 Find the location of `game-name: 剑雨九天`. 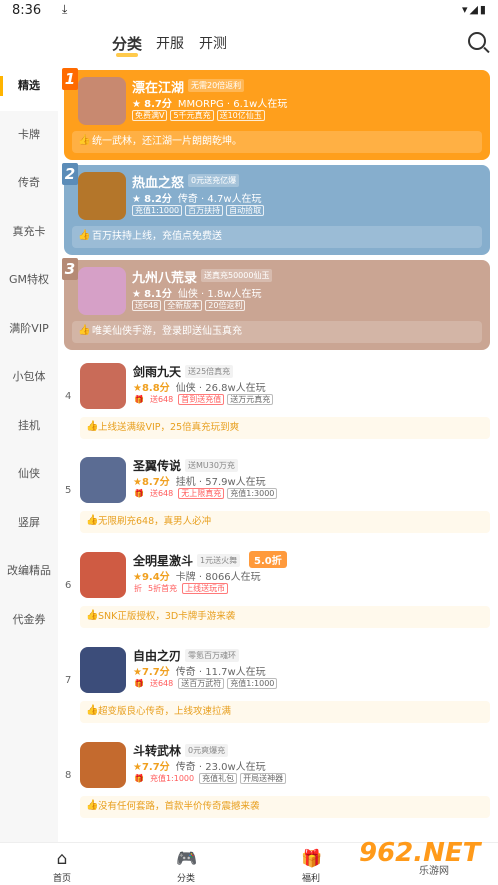

game-name: 剑雨九天 is located at coordinates (157, 372).